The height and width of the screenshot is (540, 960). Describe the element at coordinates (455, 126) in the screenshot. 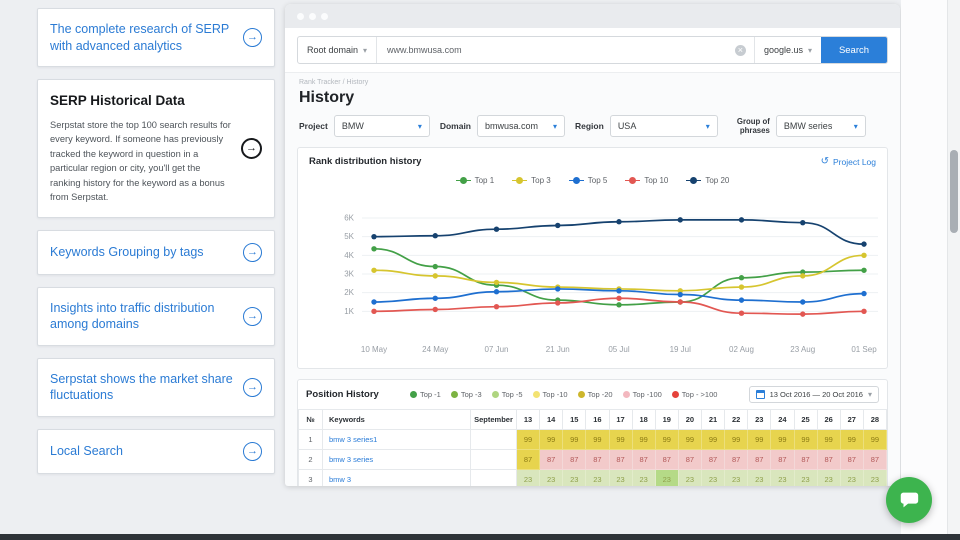

I see `filter-label: Domain` at that location.